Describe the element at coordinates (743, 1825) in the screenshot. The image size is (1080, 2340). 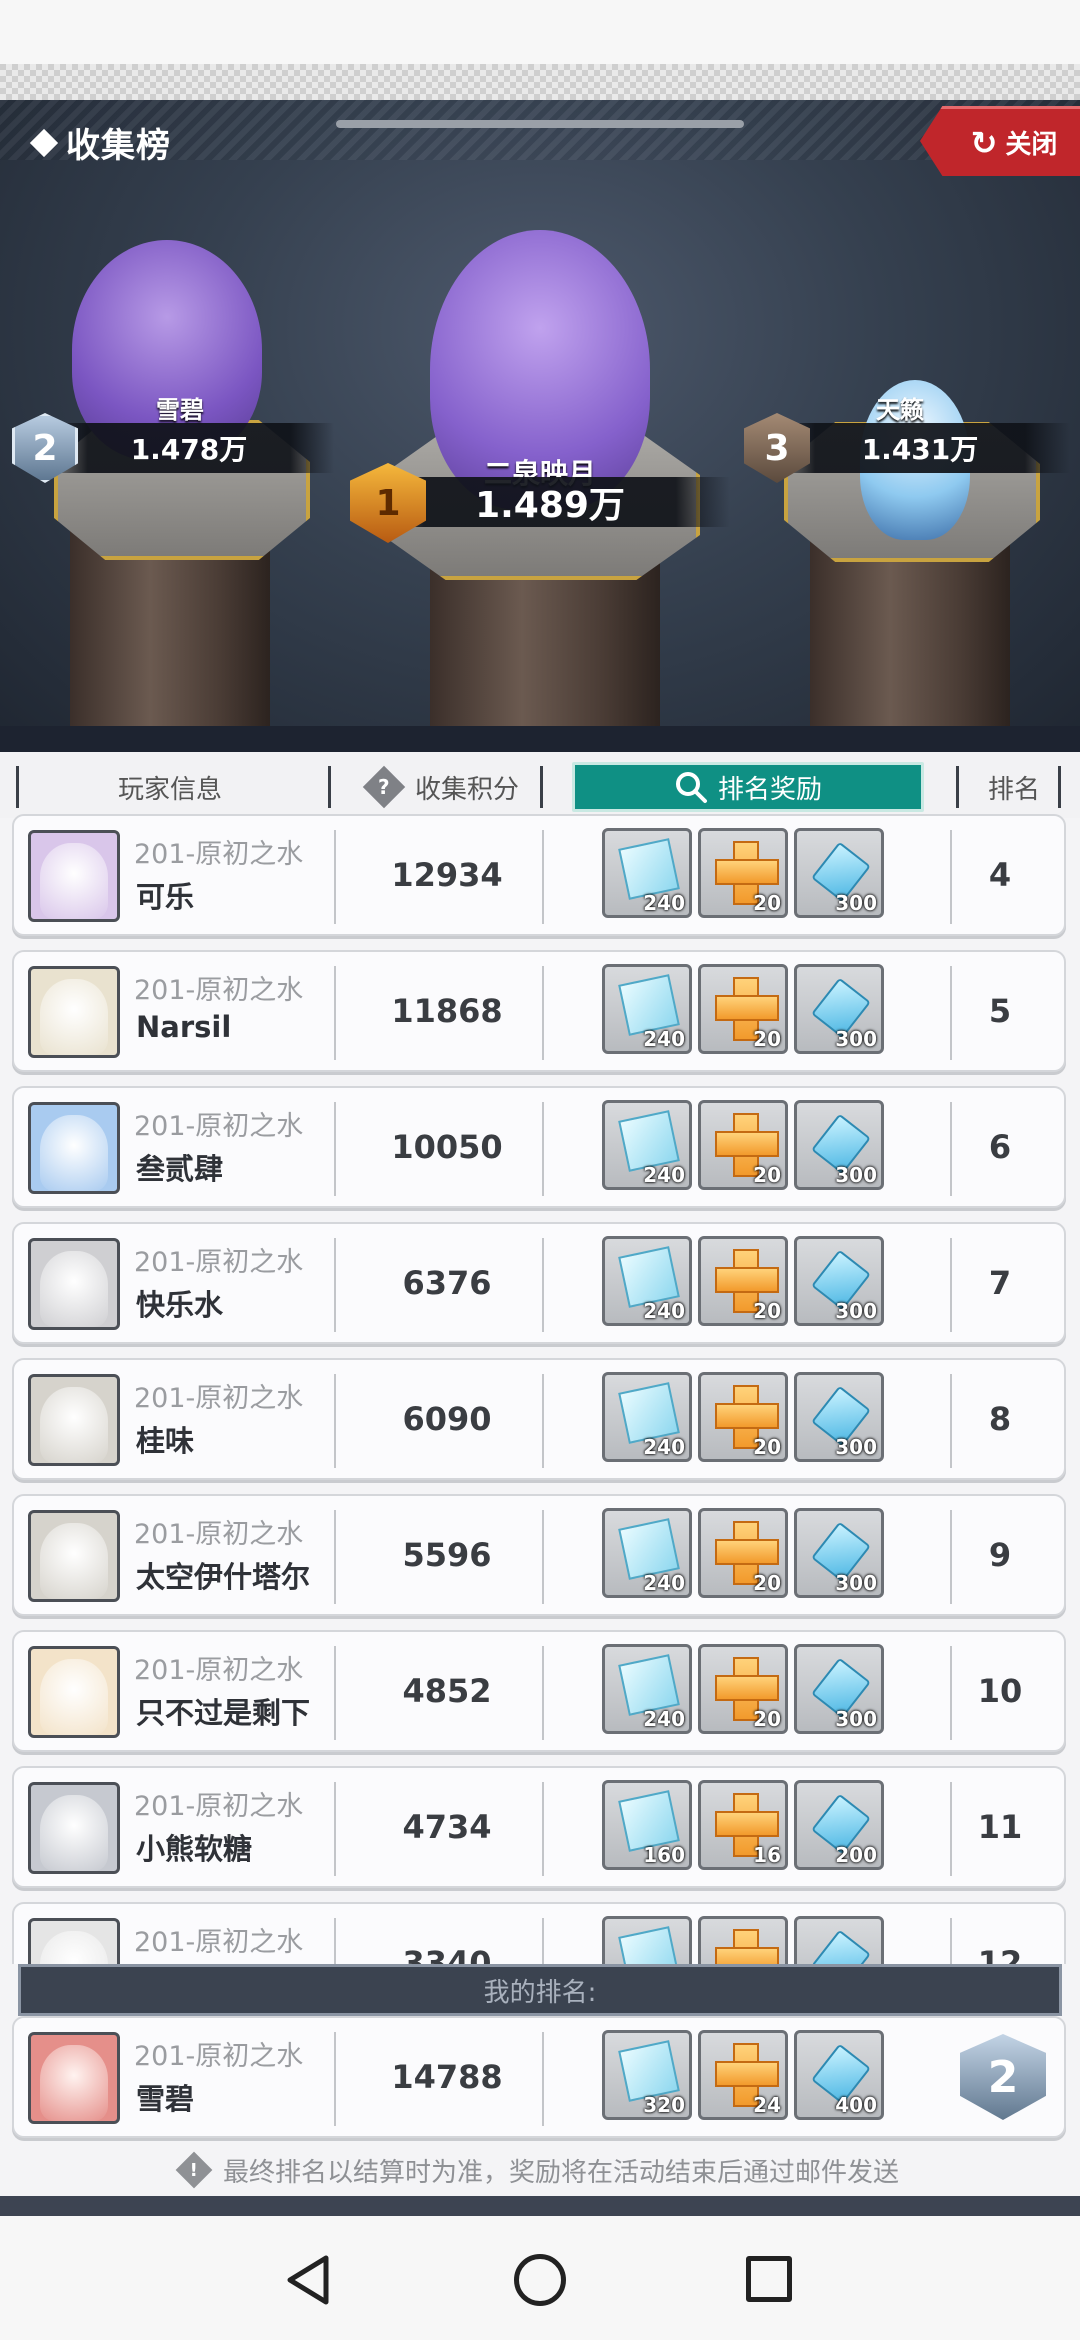
I see `reward-cross: 16` at that location.